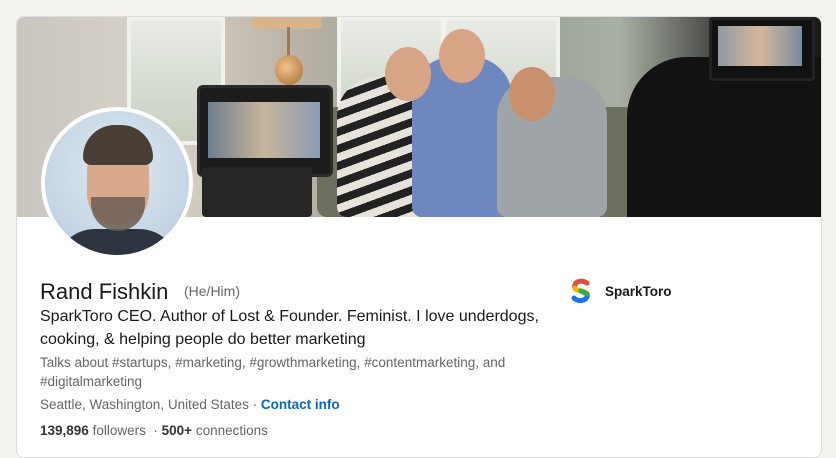 This screenshot has height=458, width=836. What do you see at coordinates (177, 430) in the screenshot?
I see `connections-count: 500+` at bounding box center [177, 430].